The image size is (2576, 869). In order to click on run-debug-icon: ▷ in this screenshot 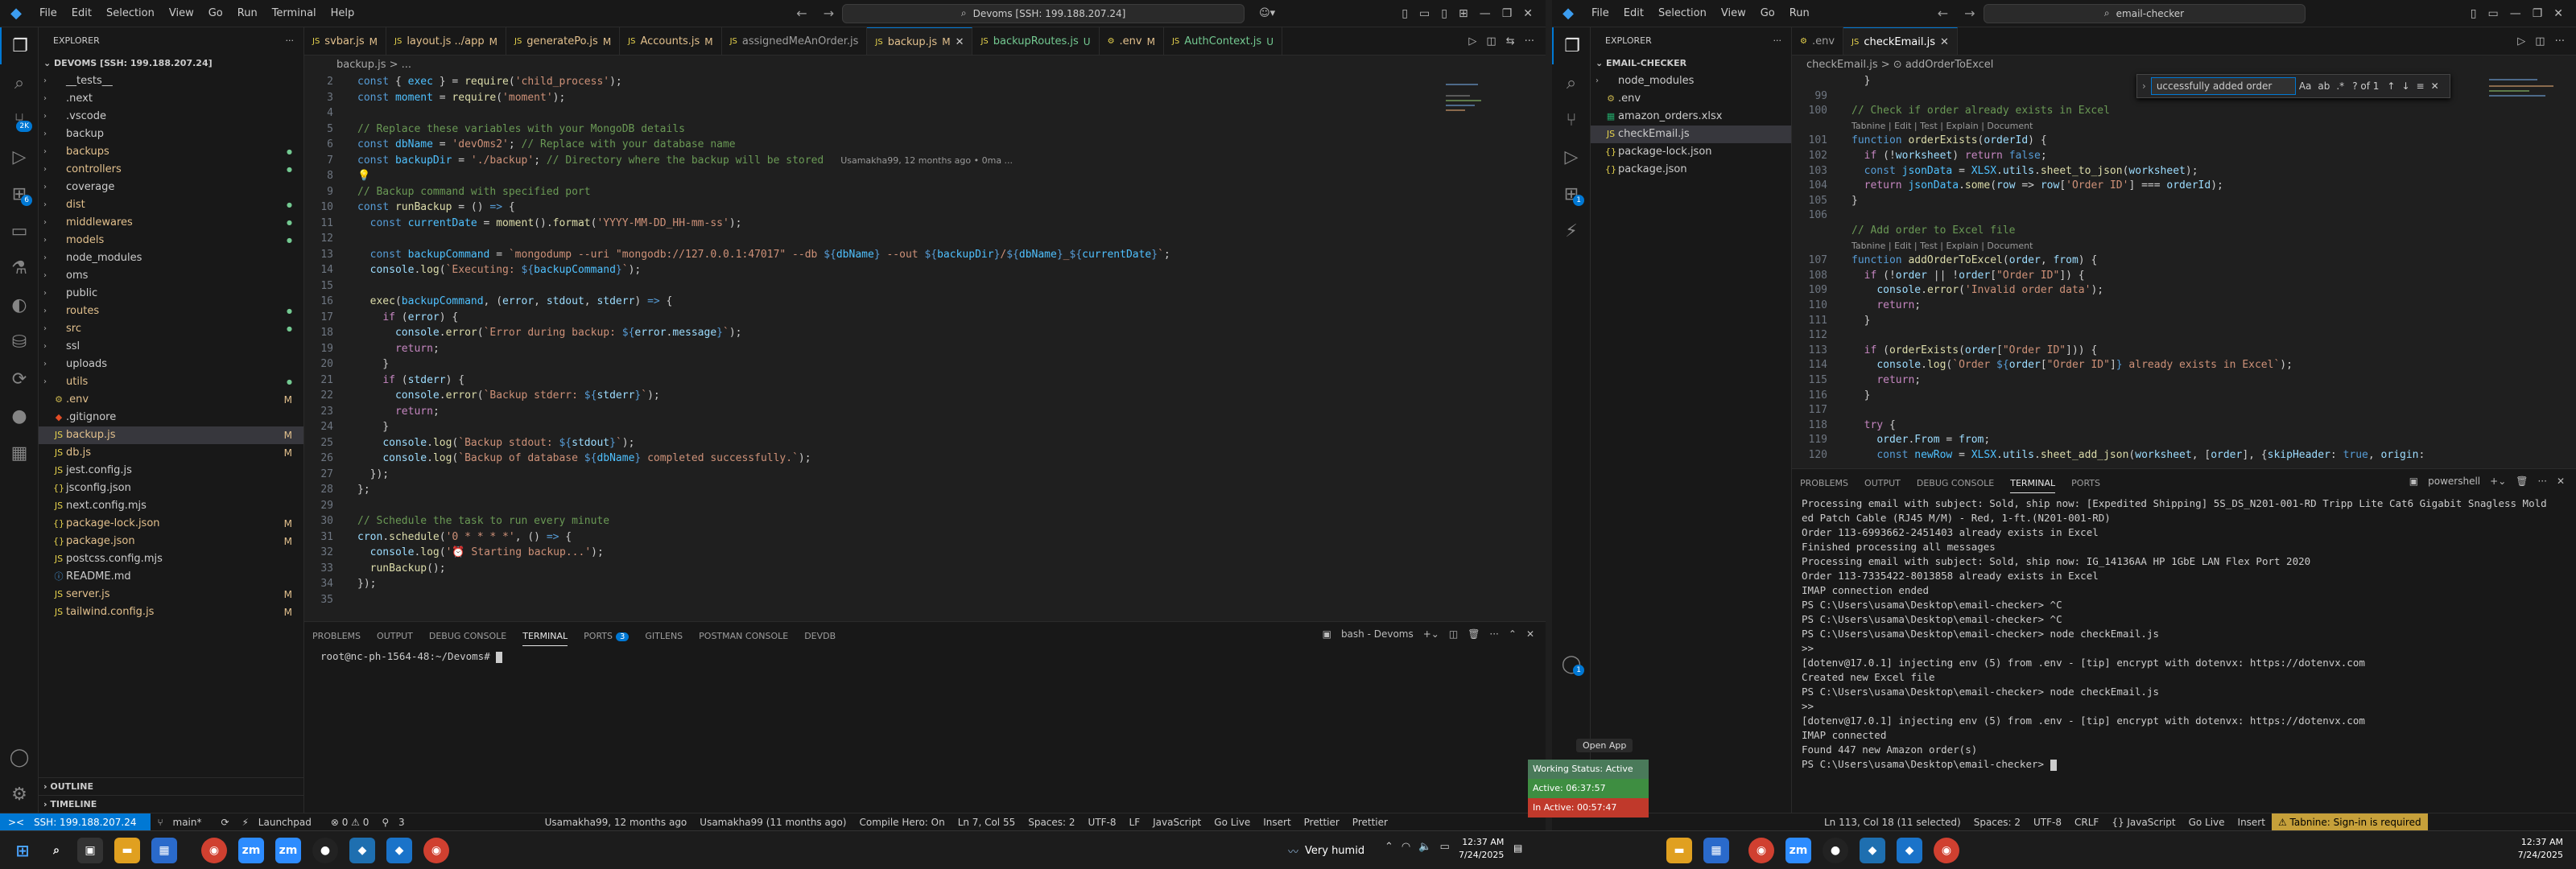, I will do `click(19, 156)`.